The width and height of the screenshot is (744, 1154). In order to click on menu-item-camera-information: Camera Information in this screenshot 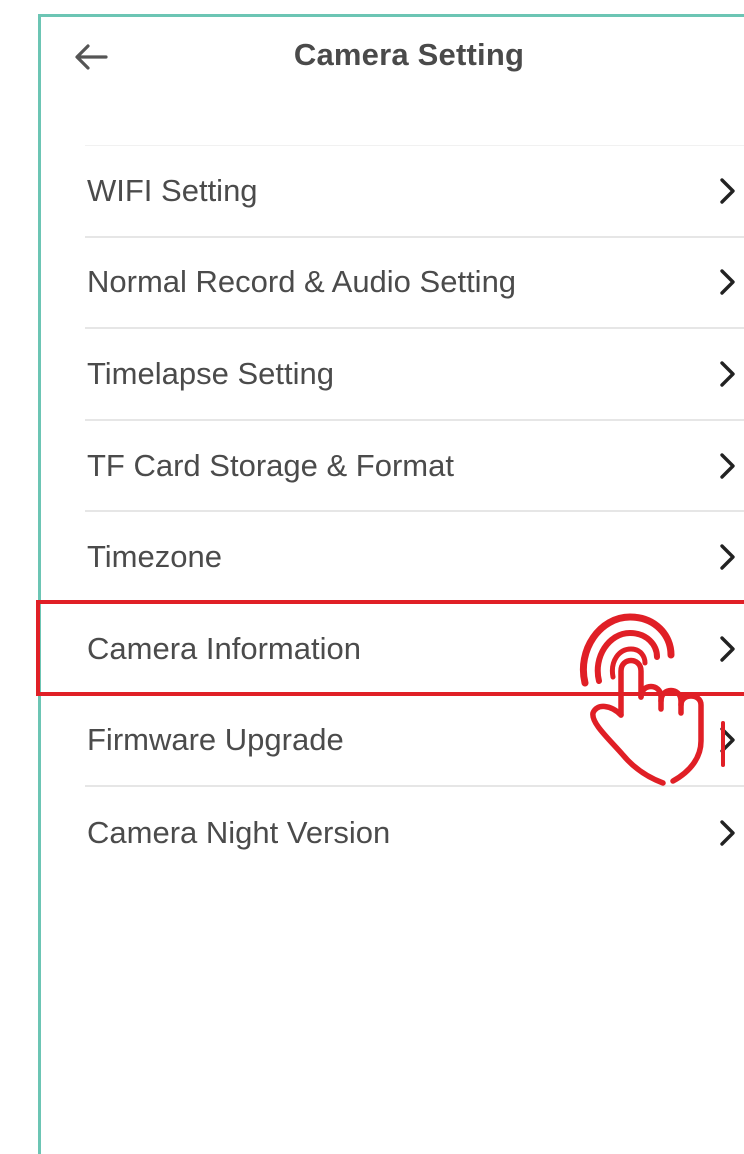, I will do `click(414, 650)`.